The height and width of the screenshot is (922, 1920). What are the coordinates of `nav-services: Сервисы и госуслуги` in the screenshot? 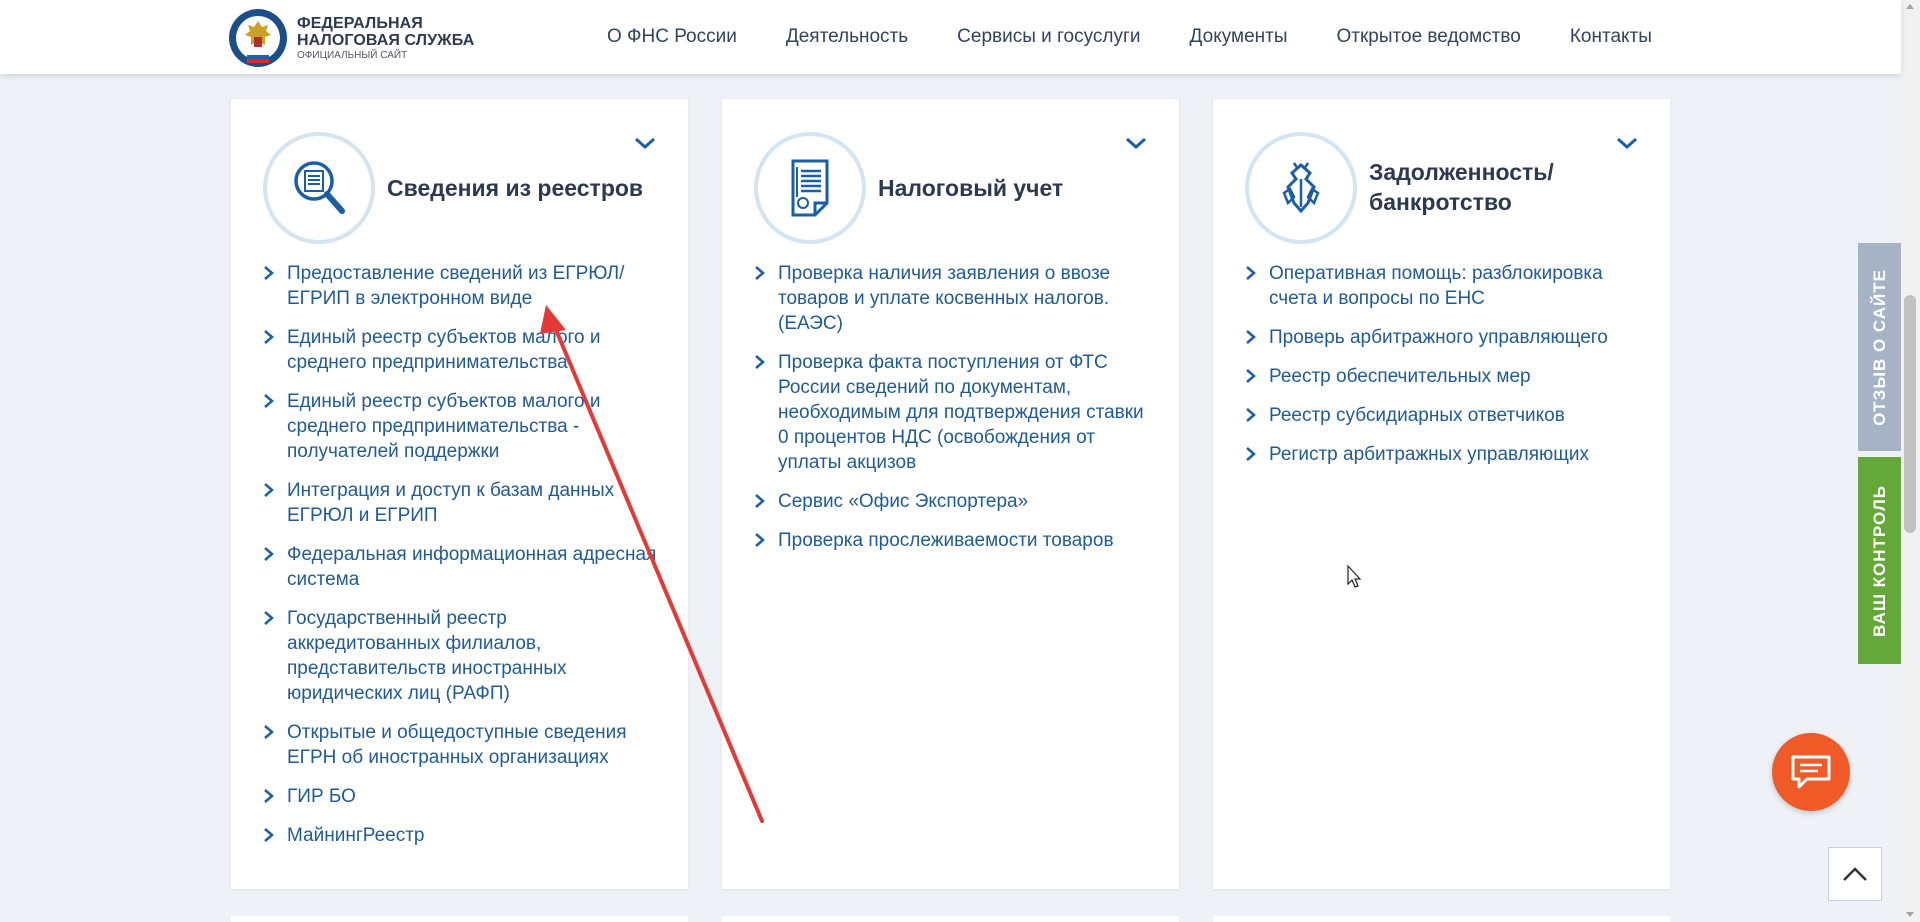 It's located at (1048, 37).